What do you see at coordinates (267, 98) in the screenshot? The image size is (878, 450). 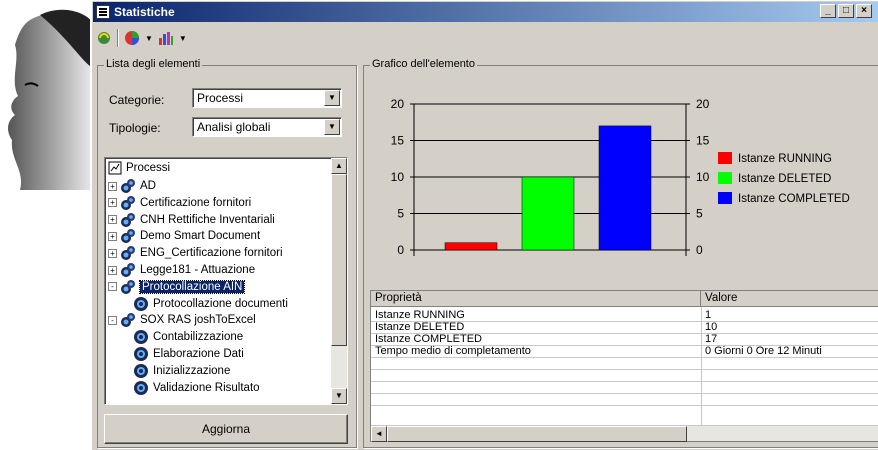 I see `categorie-select: Processi ▼` at bounding box center [267, 98].